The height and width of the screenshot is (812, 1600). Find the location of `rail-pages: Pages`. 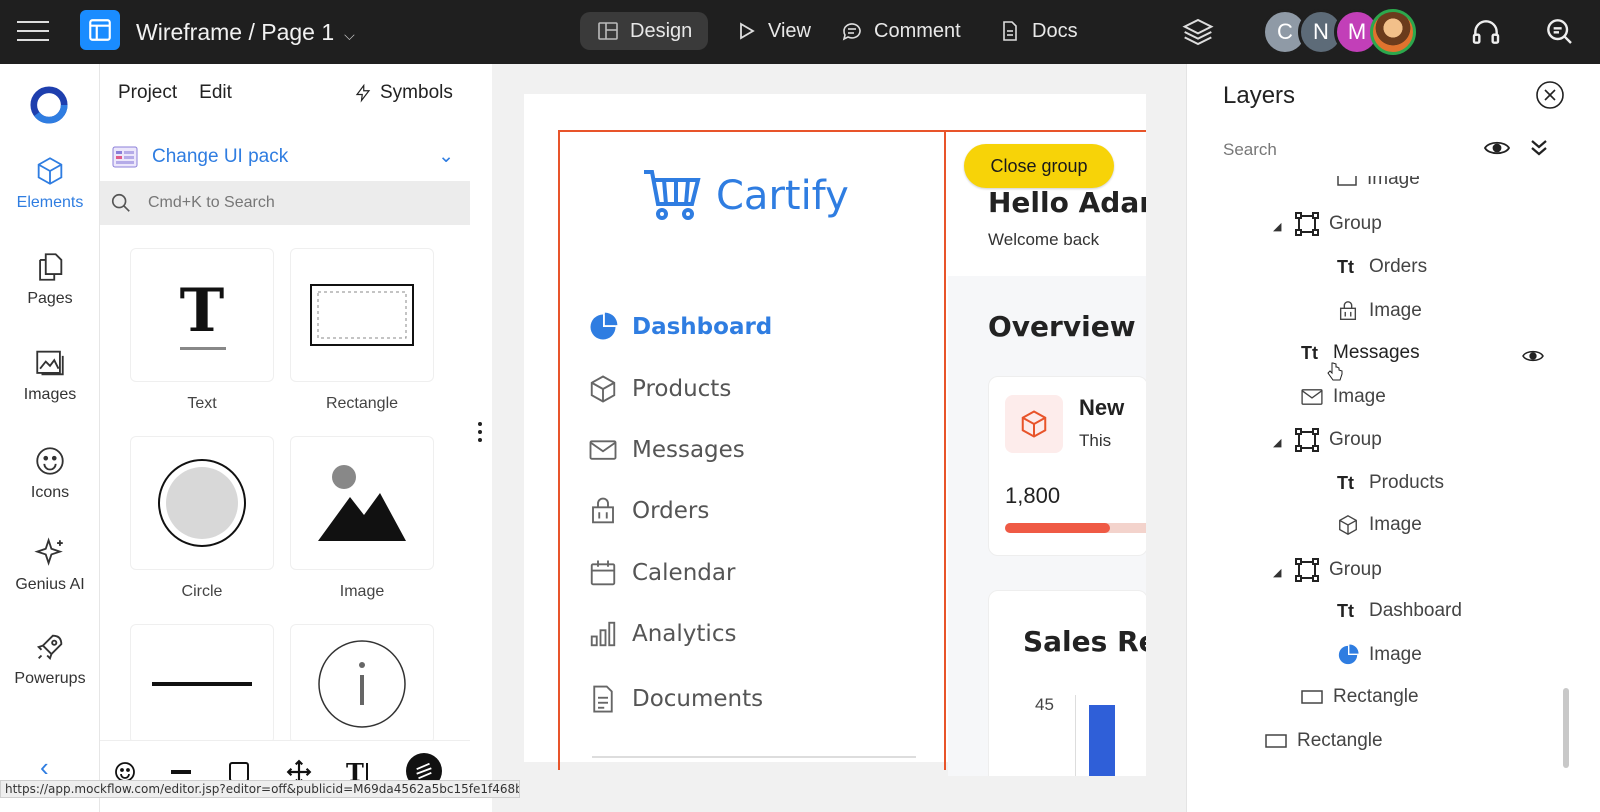

rail-pages: Pages is located at coordinates (50, 279).